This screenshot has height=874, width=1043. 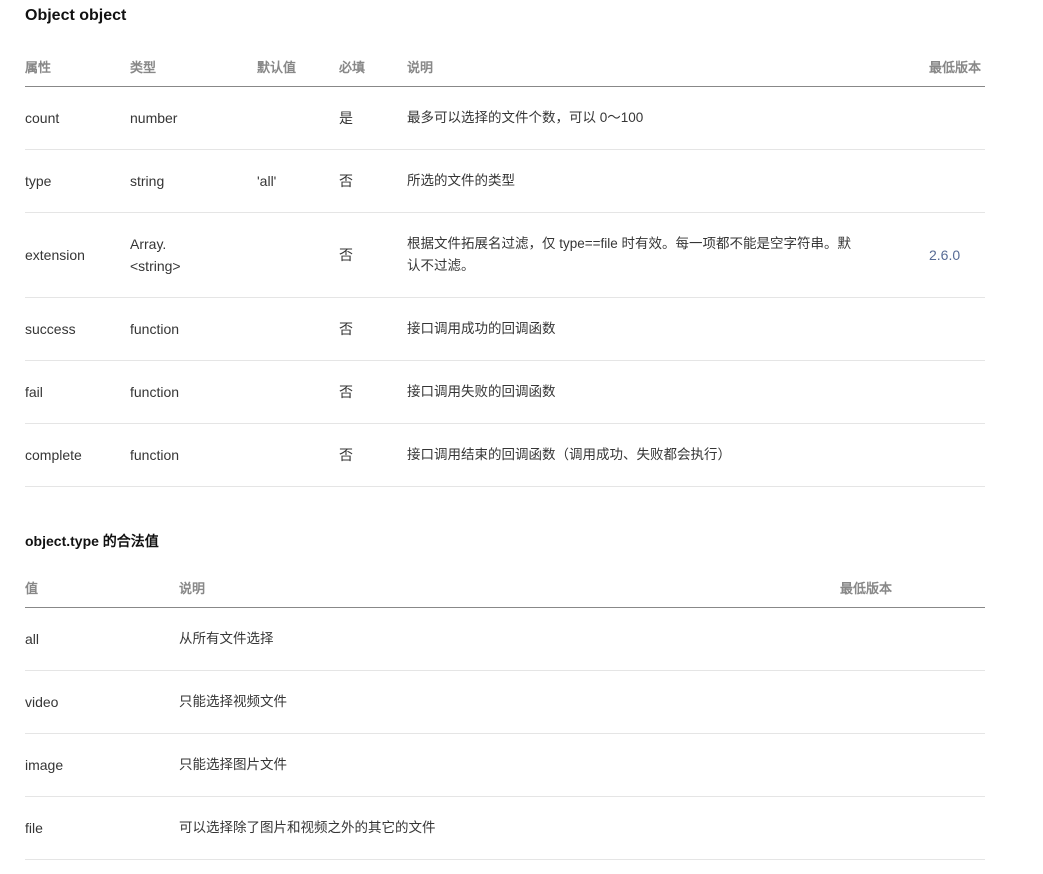 I want to click on header-property: 属性, so click(x=38, y=67).